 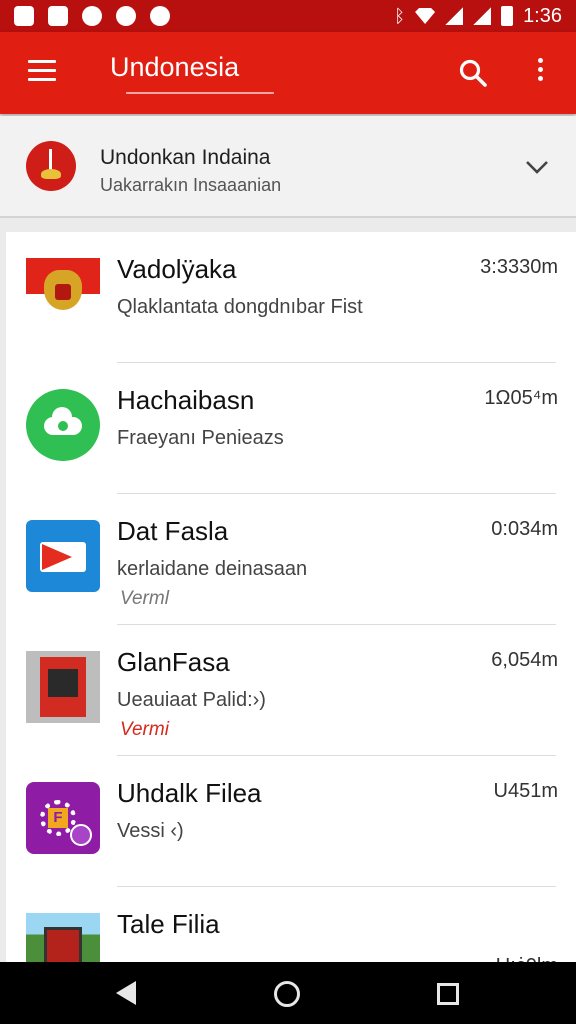 I want to click on system-icons: ᛒ 1:36, so click(x=478, y=16).